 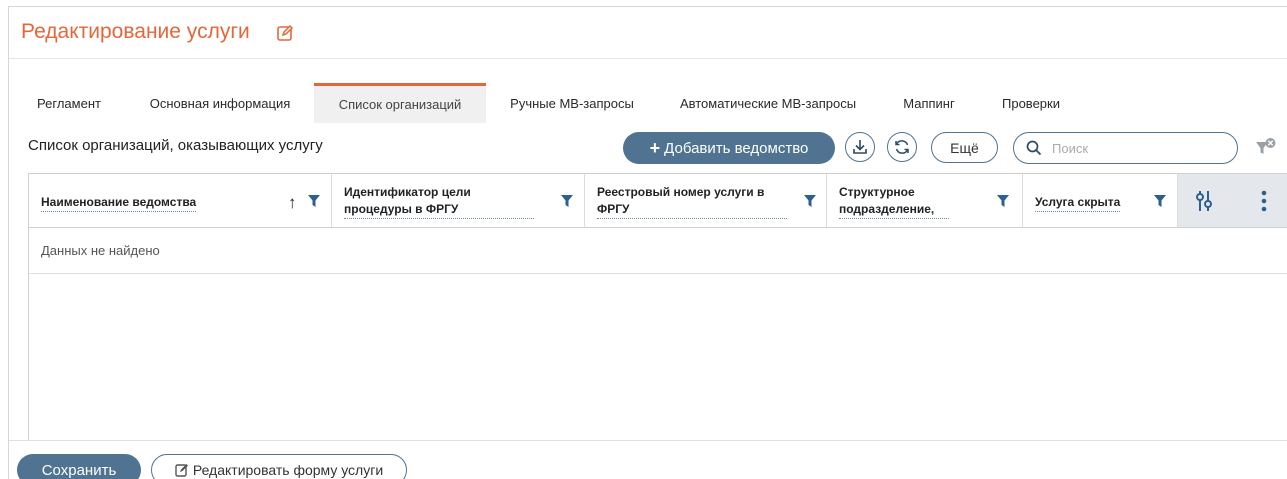 I want to click on search-box, so click(x=1125, y=148).